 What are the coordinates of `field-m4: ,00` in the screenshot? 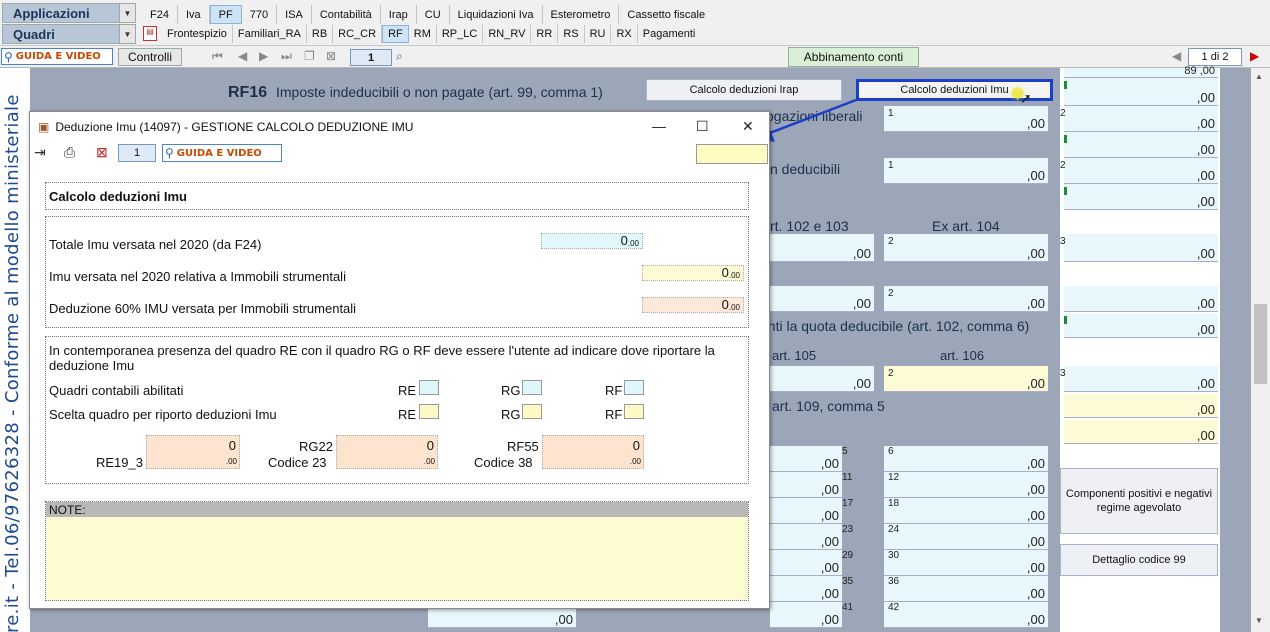 It's located at (966, 248).